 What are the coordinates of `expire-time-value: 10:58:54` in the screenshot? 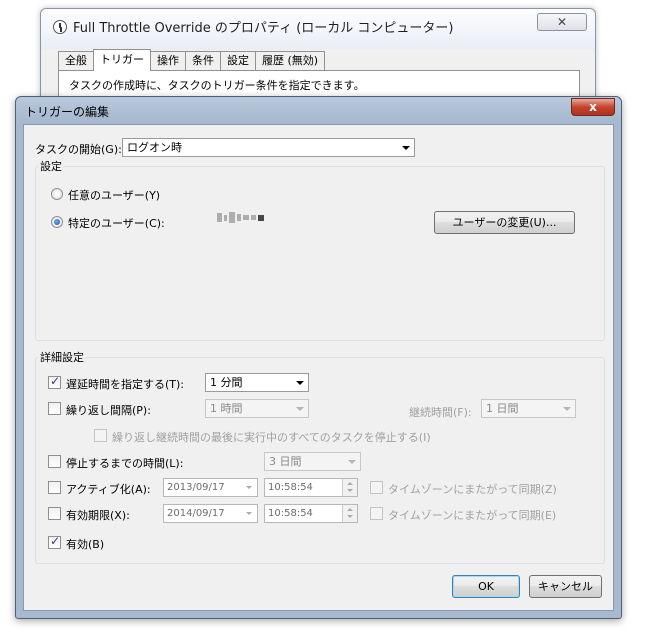 It's located at (290, 513).